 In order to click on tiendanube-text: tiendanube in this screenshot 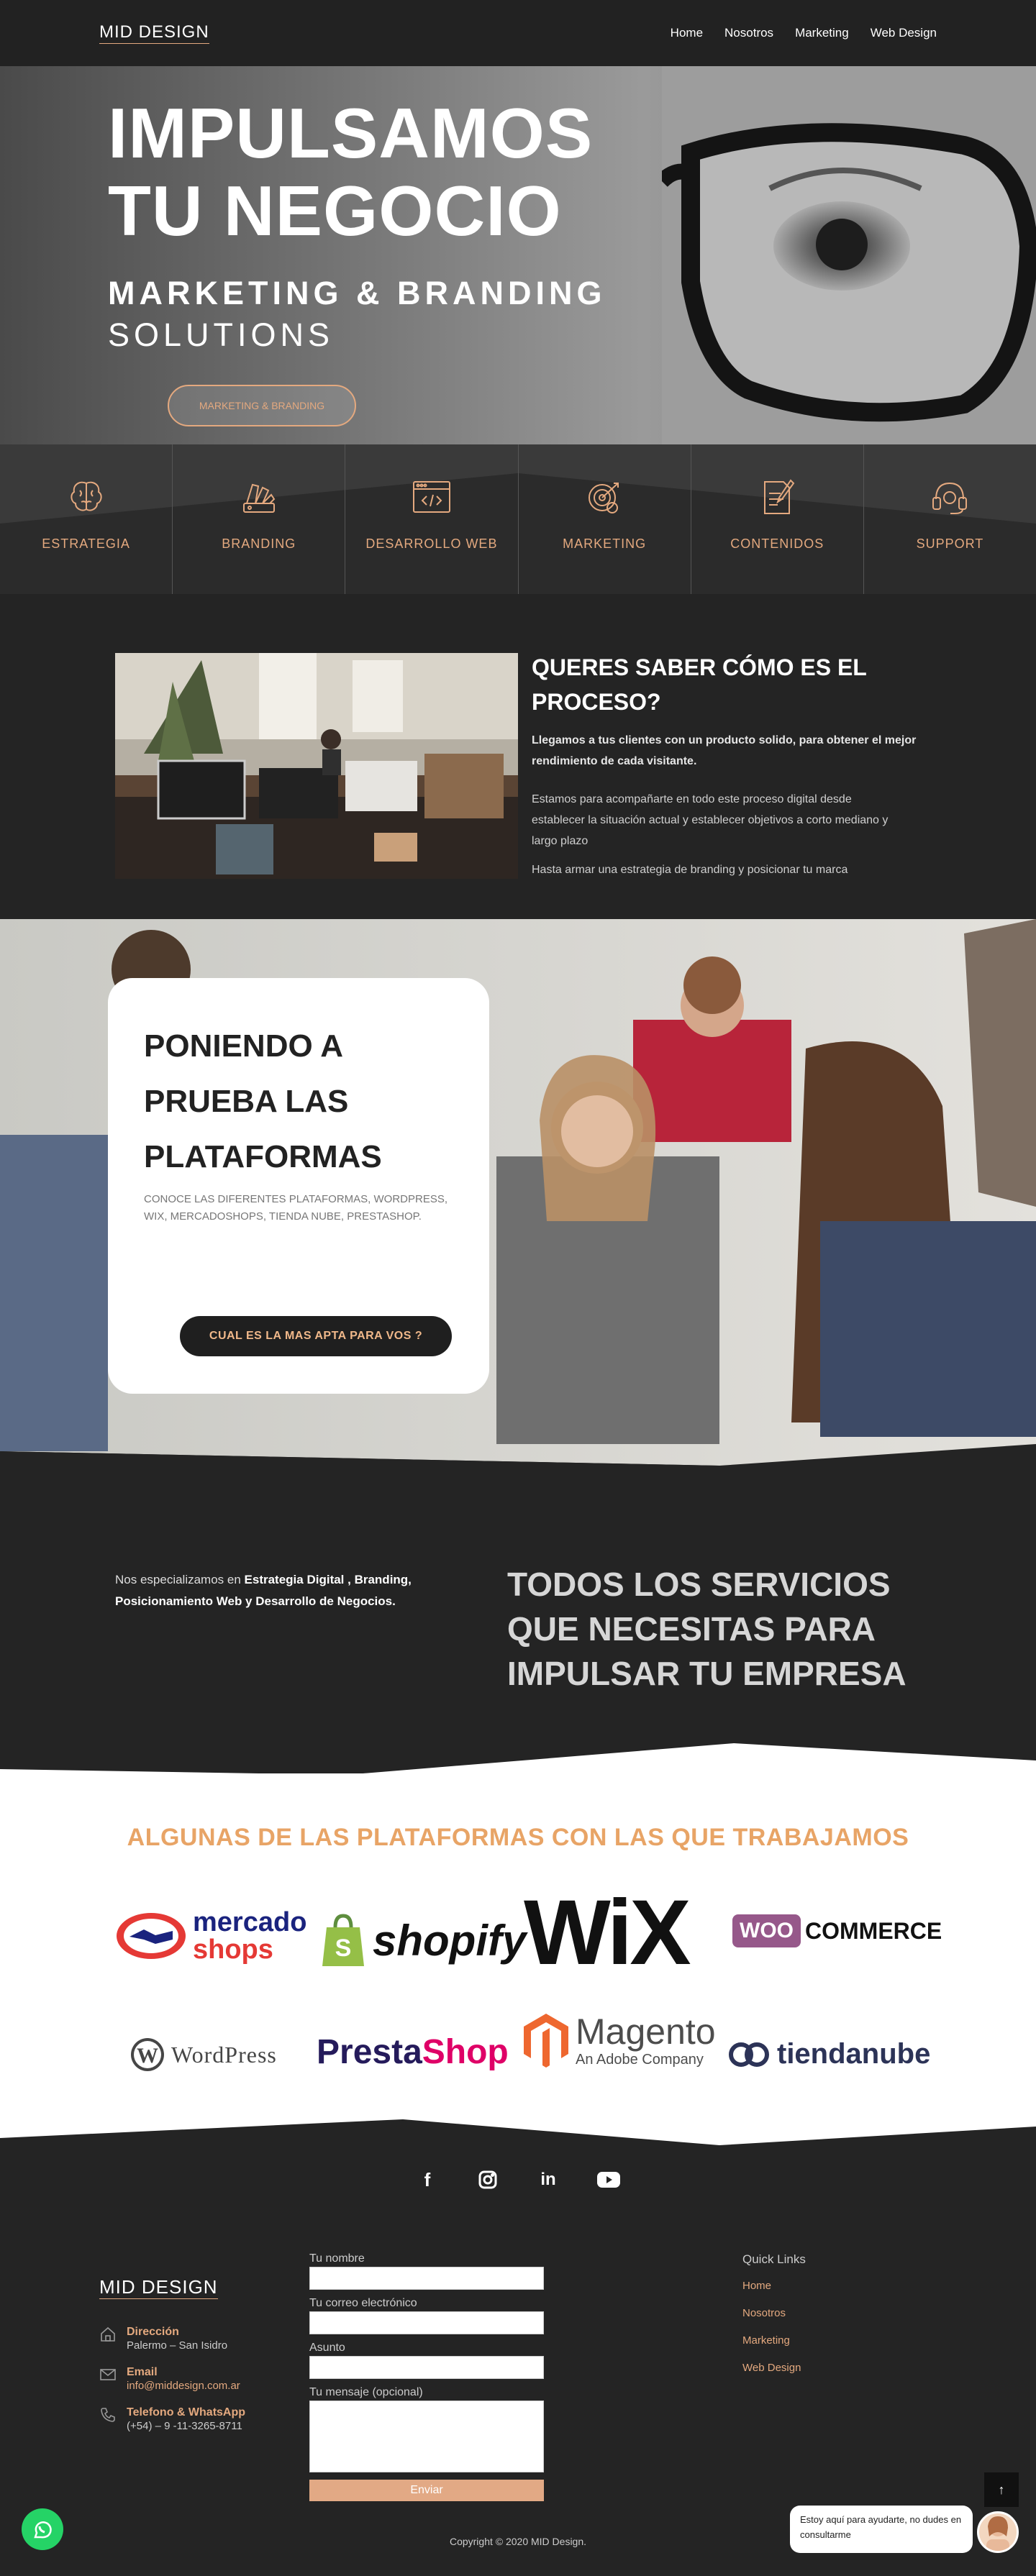, I will do `click(854, 2054)`.